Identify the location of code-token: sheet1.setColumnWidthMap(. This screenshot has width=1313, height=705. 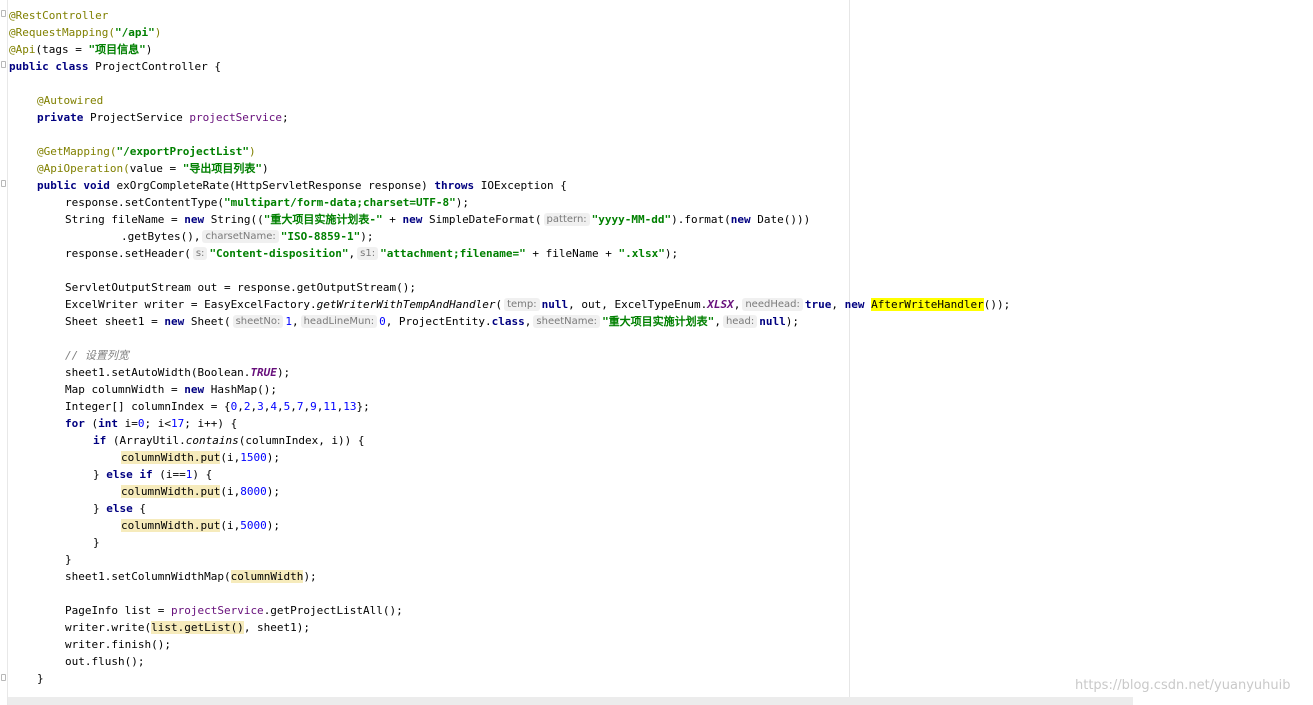
(148, 576).